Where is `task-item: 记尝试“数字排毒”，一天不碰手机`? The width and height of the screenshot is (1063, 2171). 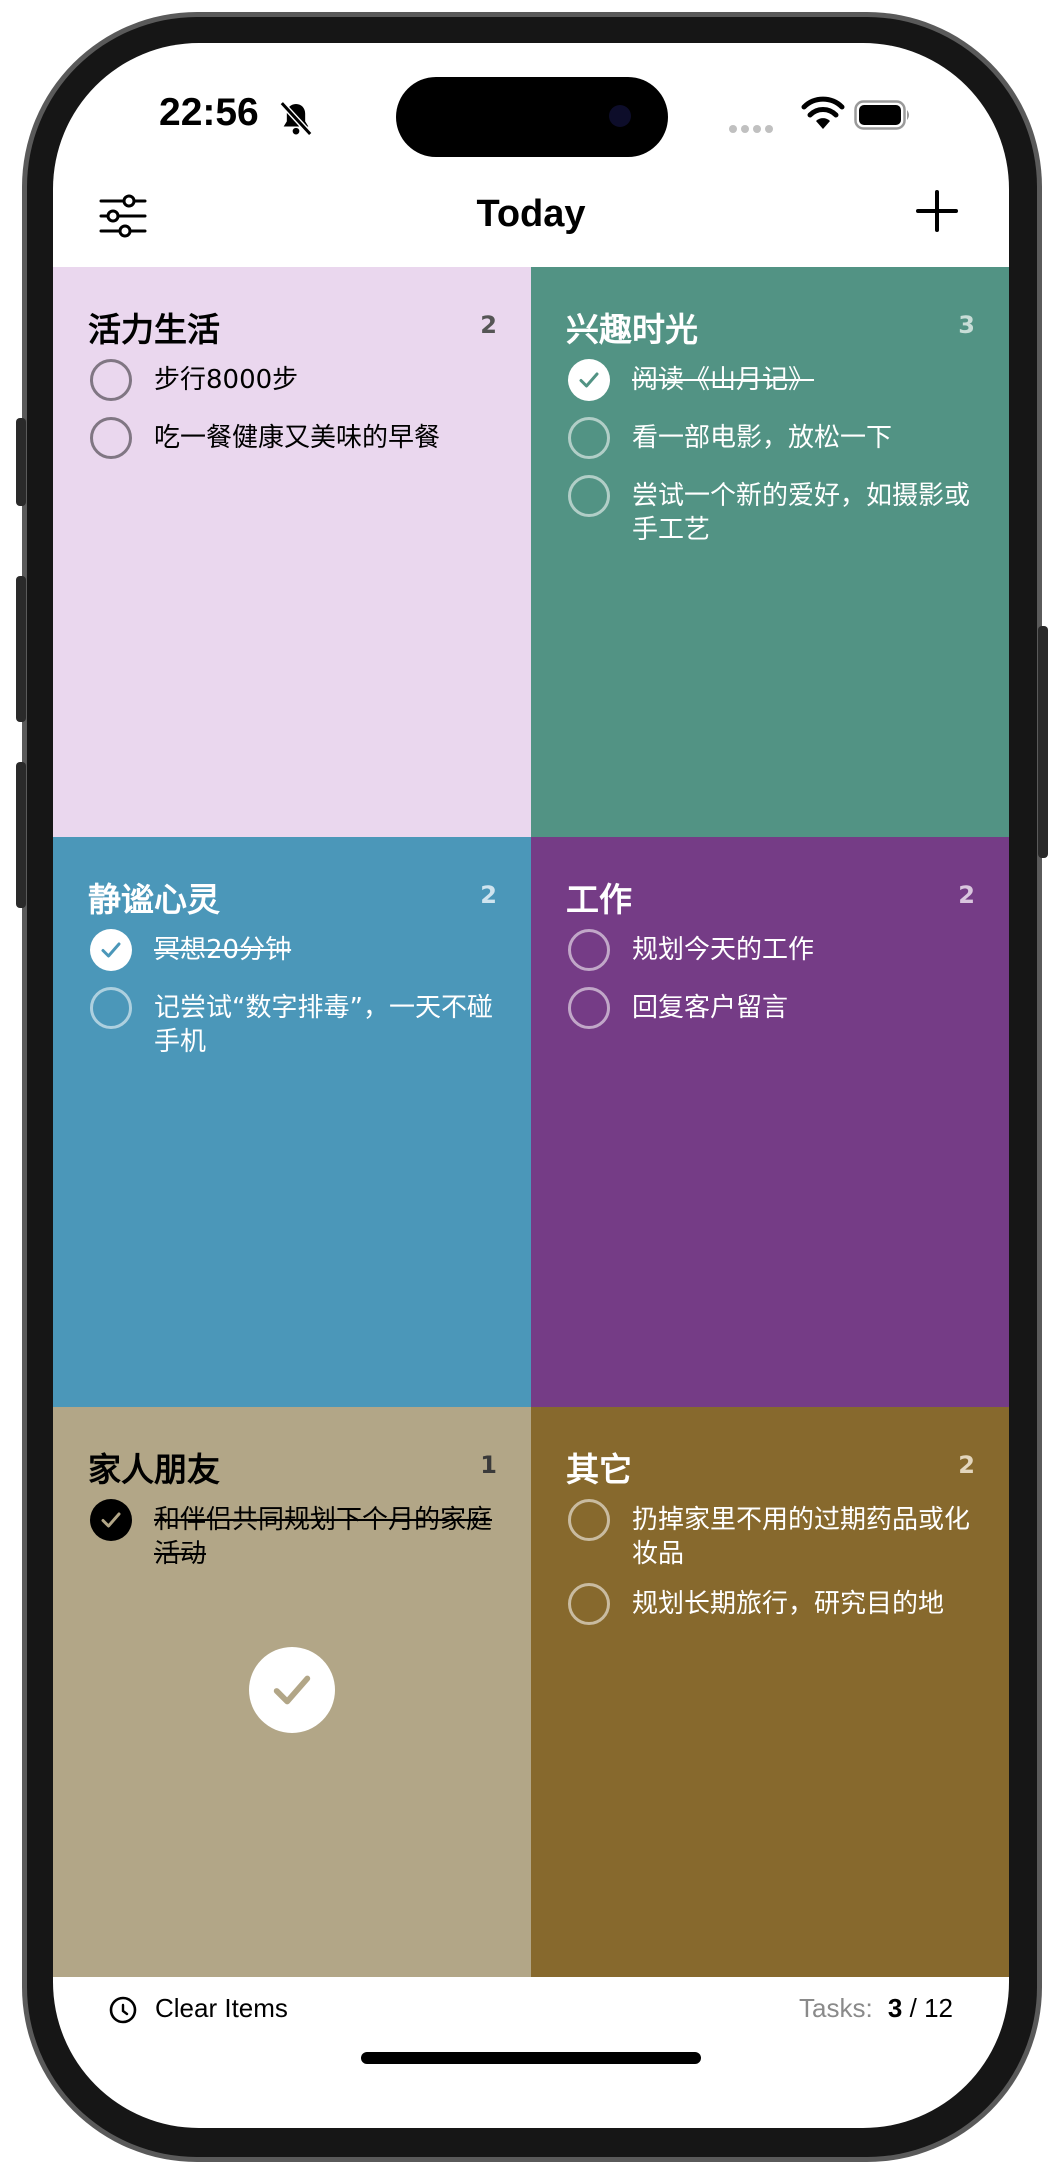 task-item: 记尝试“数字排毒”，一天不碰手机 is located at coordinates (295, 1023).